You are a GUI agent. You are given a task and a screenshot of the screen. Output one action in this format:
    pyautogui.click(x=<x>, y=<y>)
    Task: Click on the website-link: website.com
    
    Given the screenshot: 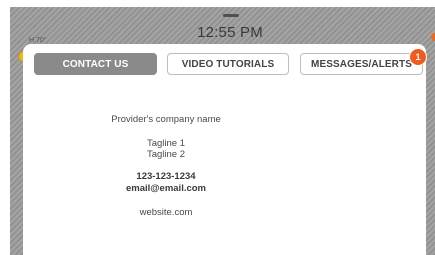 What is the action you would take?
    pyautogui.click(x=166, y=213)
    